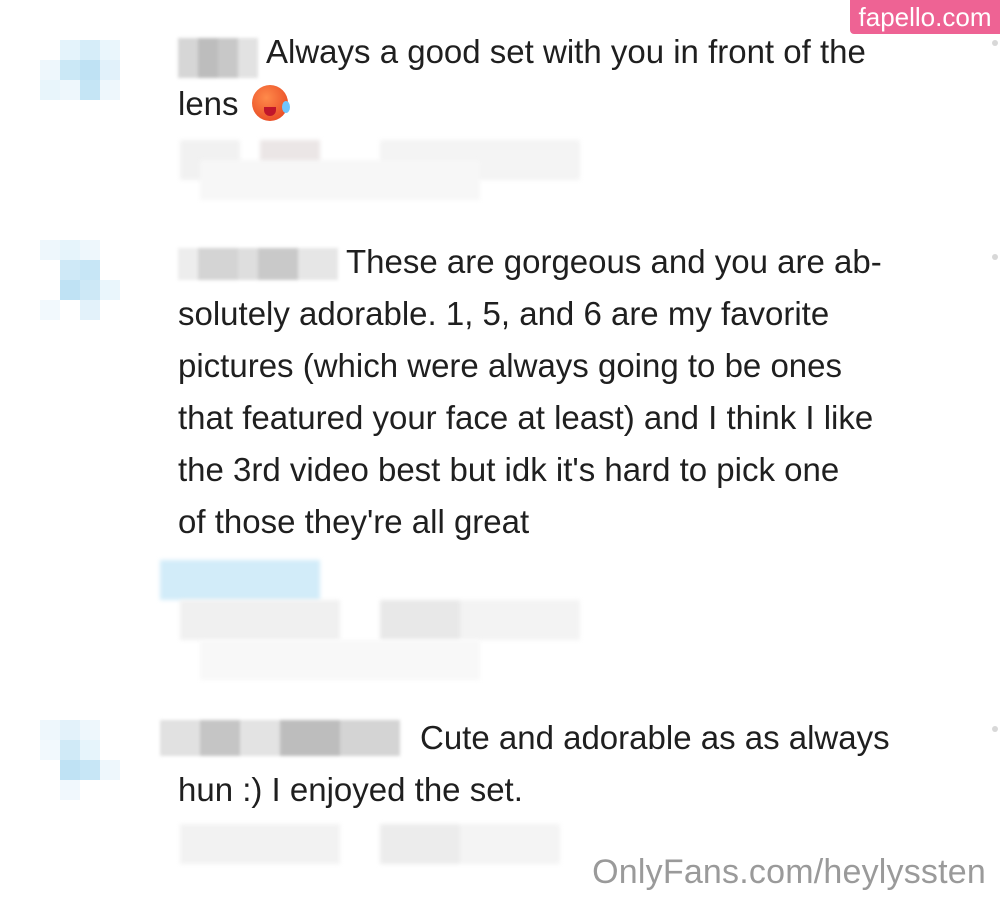 The image size is (1000, 906). I want to click on comment-text-continued: lens, so click(234, 104).